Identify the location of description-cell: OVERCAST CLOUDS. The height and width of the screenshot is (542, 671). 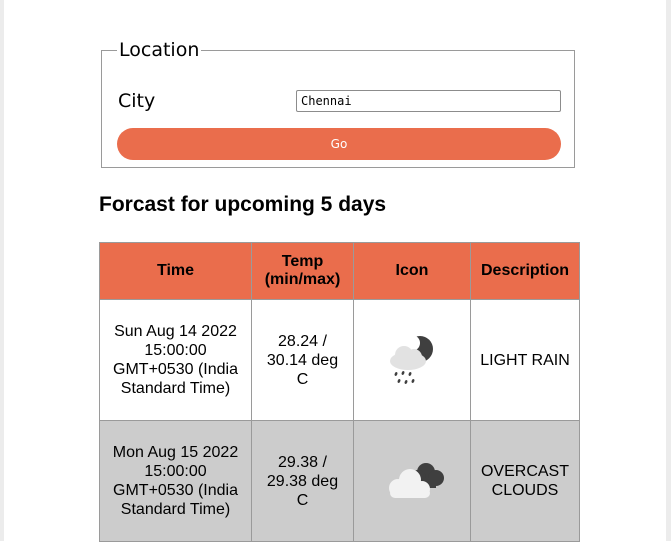
(525, 481).